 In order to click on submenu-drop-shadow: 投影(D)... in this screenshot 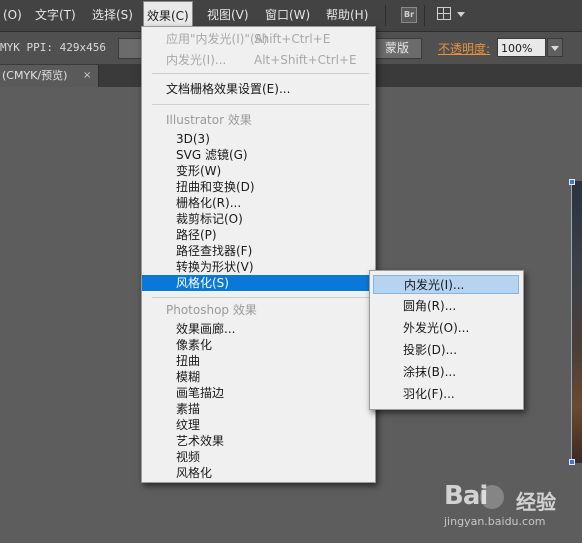, I will do `click(446, 350)`.